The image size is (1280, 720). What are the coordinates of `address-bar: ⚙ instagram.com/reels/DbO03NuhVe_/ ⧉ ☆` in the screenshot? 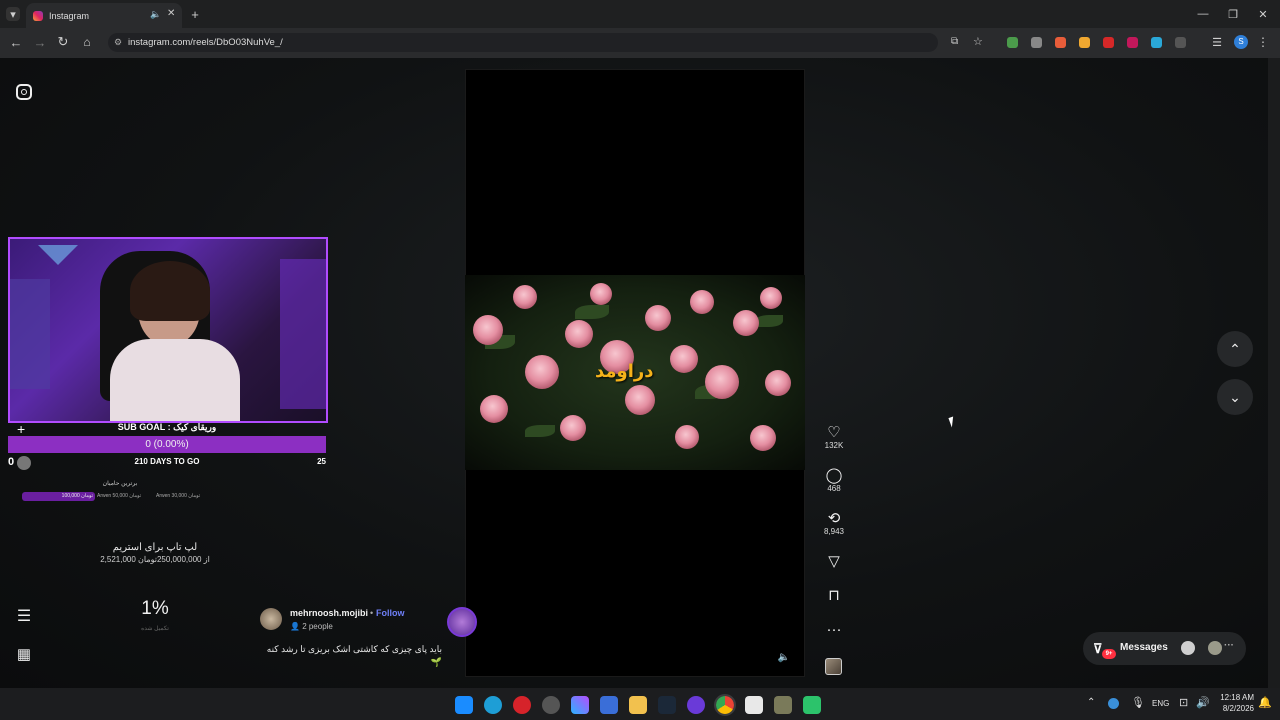 It's located at (545, 42).